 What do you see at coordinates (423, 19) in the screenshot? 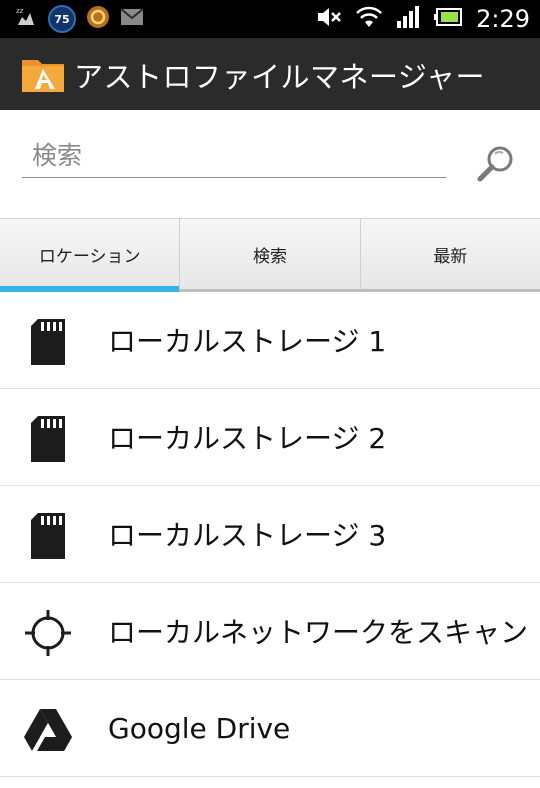
I see `status-bar-system: 2:29` at bounding box center [423, 19].